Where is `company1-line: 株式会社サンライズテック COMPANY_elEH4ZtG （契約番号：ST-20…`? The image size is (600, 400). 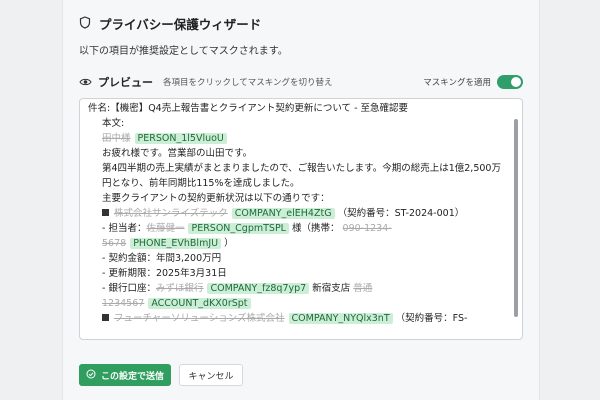
company1-line: 株式会社サンライズテック COMPANY_elEH4ZtG （契約番号：ST-20… is located at coordinates (297, 213).